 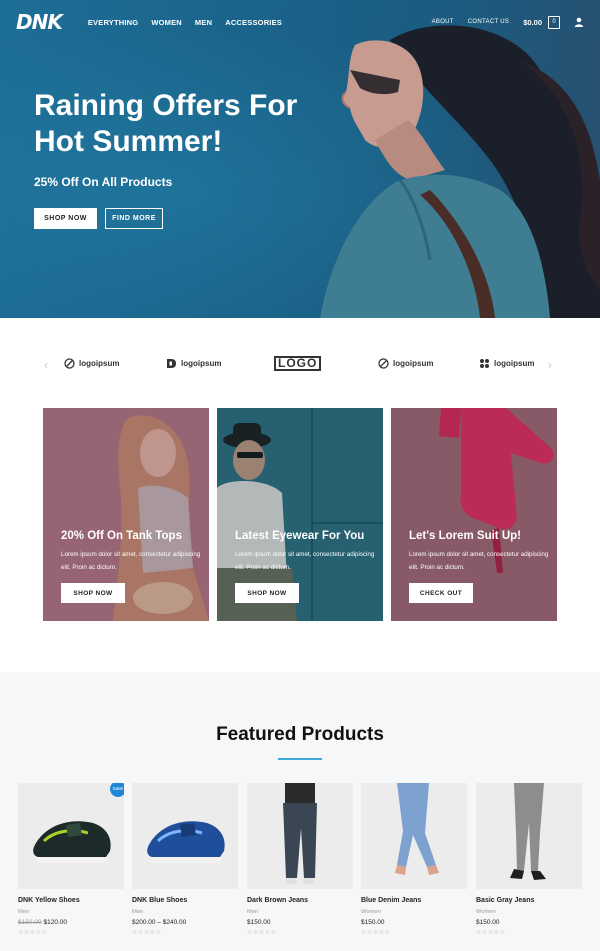 I want to click on blue-jeans-image, so click(x=417, y=829).